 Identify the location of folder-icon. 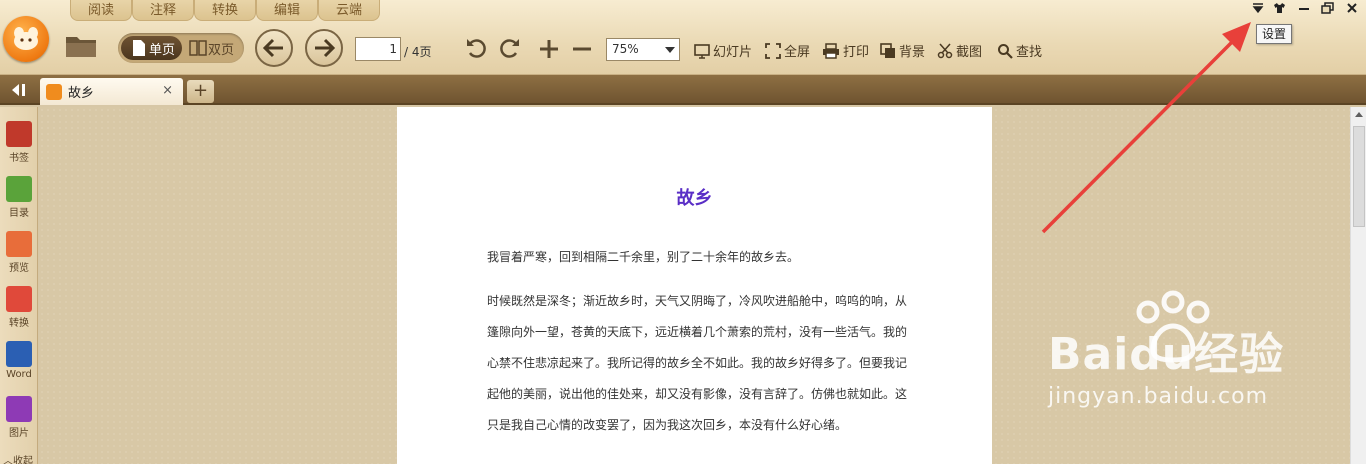
(81, 47).